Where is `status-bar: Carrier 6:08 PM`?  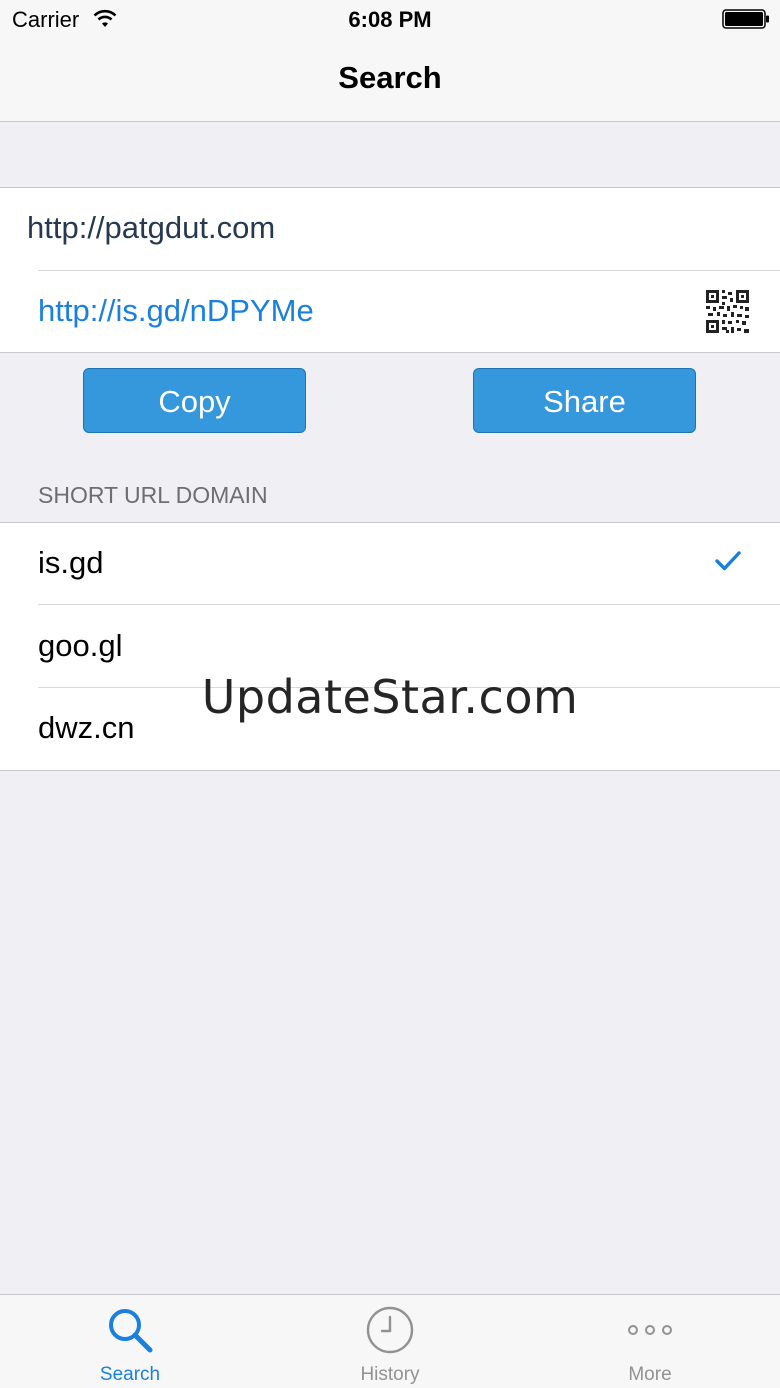
status-bar: Carrier 6:08 PM is located at coordinates (390, 20).